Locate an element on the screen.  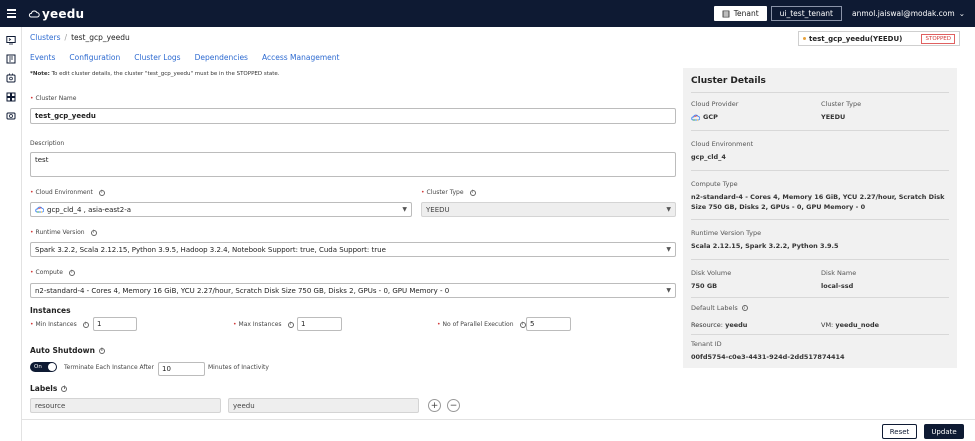
cloud-environment-select: gcp_cld_4 , asia-east2-a ▼ is located at coordinates (221, 209).